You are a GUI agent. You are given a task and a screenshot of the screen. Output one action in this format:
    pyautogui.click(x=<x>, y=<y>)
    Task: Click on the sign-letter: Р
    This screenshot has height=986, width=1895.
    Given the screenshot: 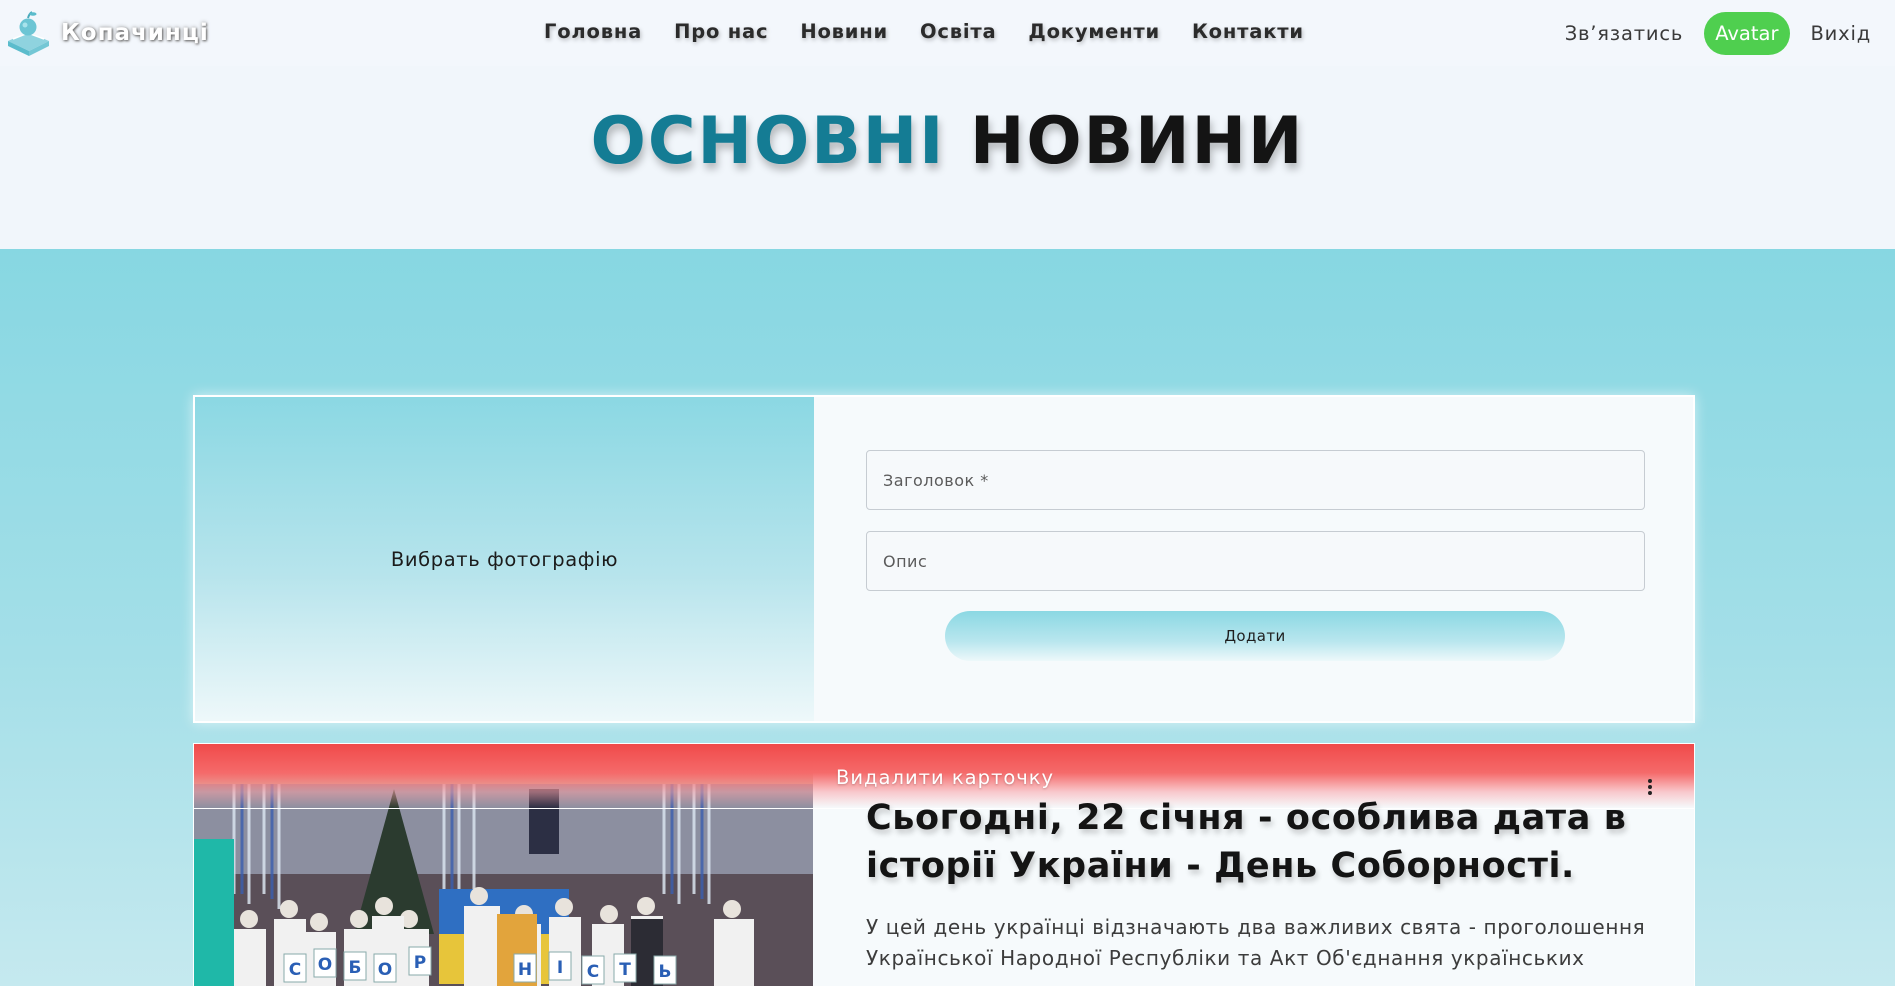 What is the action you would take?
    pyautogui.click(x=420, y=963)
    